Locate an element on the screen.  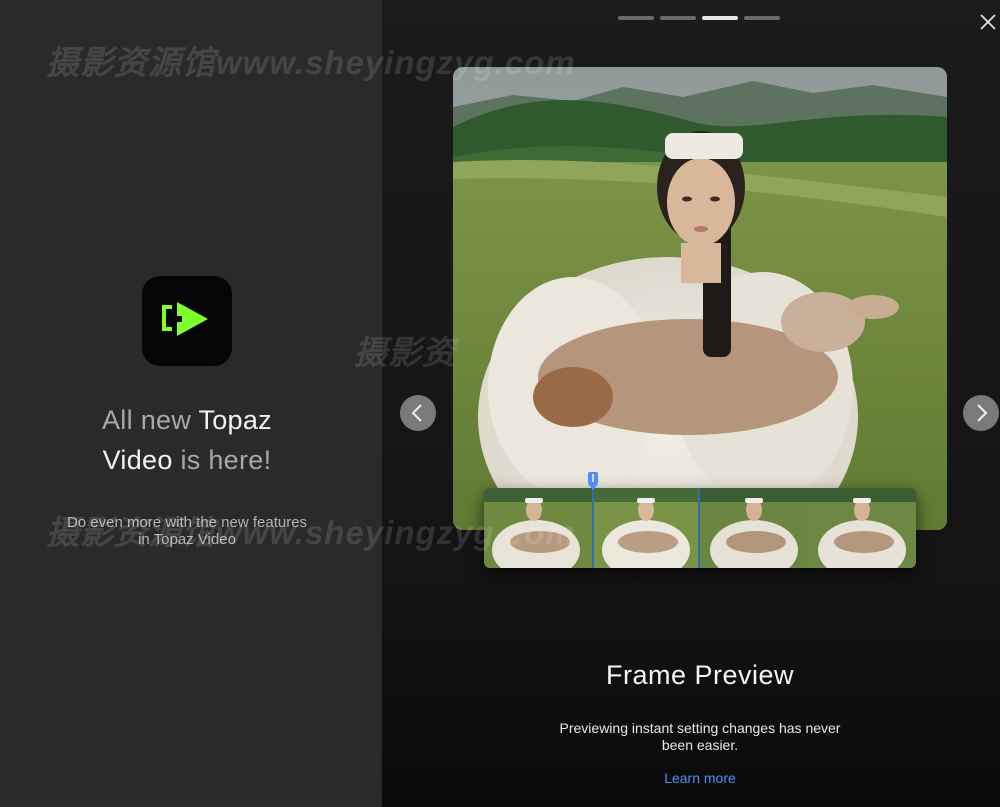
topaz-video-logo-icon is located at coordinates (187, 321).